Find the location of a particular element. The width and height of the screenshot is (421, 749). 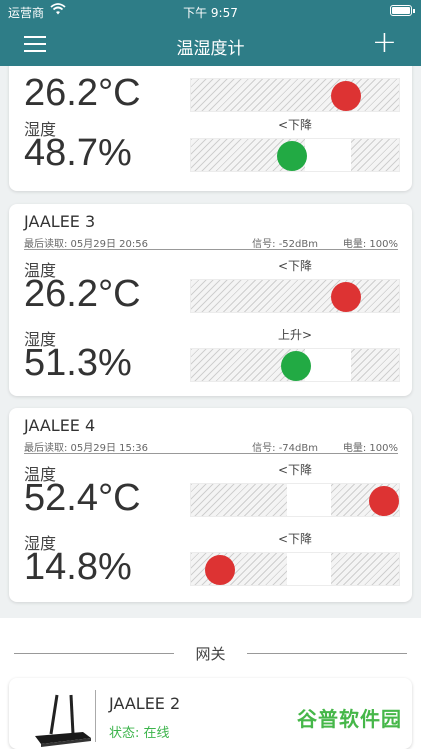

sensor-meta: 最后读取: 05月29日 15:36 信号: -74dBm 电量: 100% is located at coordinates (211, 446).